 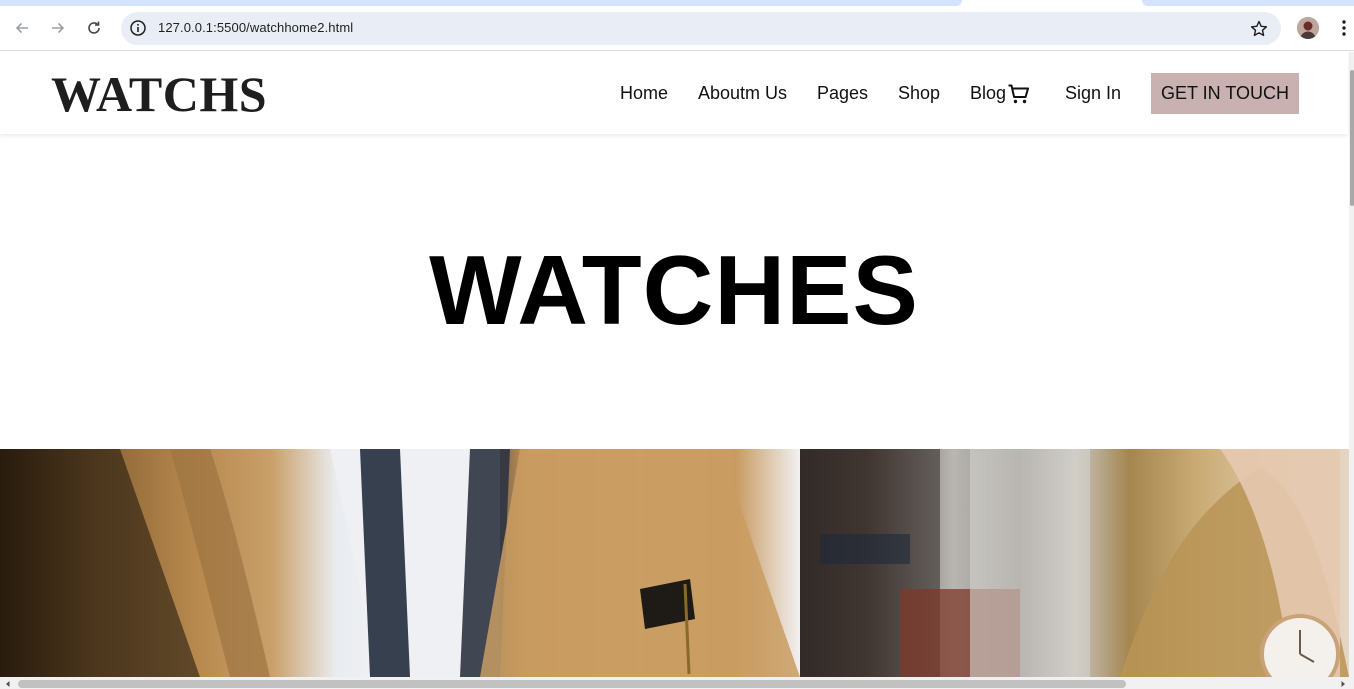 I want to click on address-bar: 127.0.0.1:5500/watchhome2.html, so click(x=701, y=28).